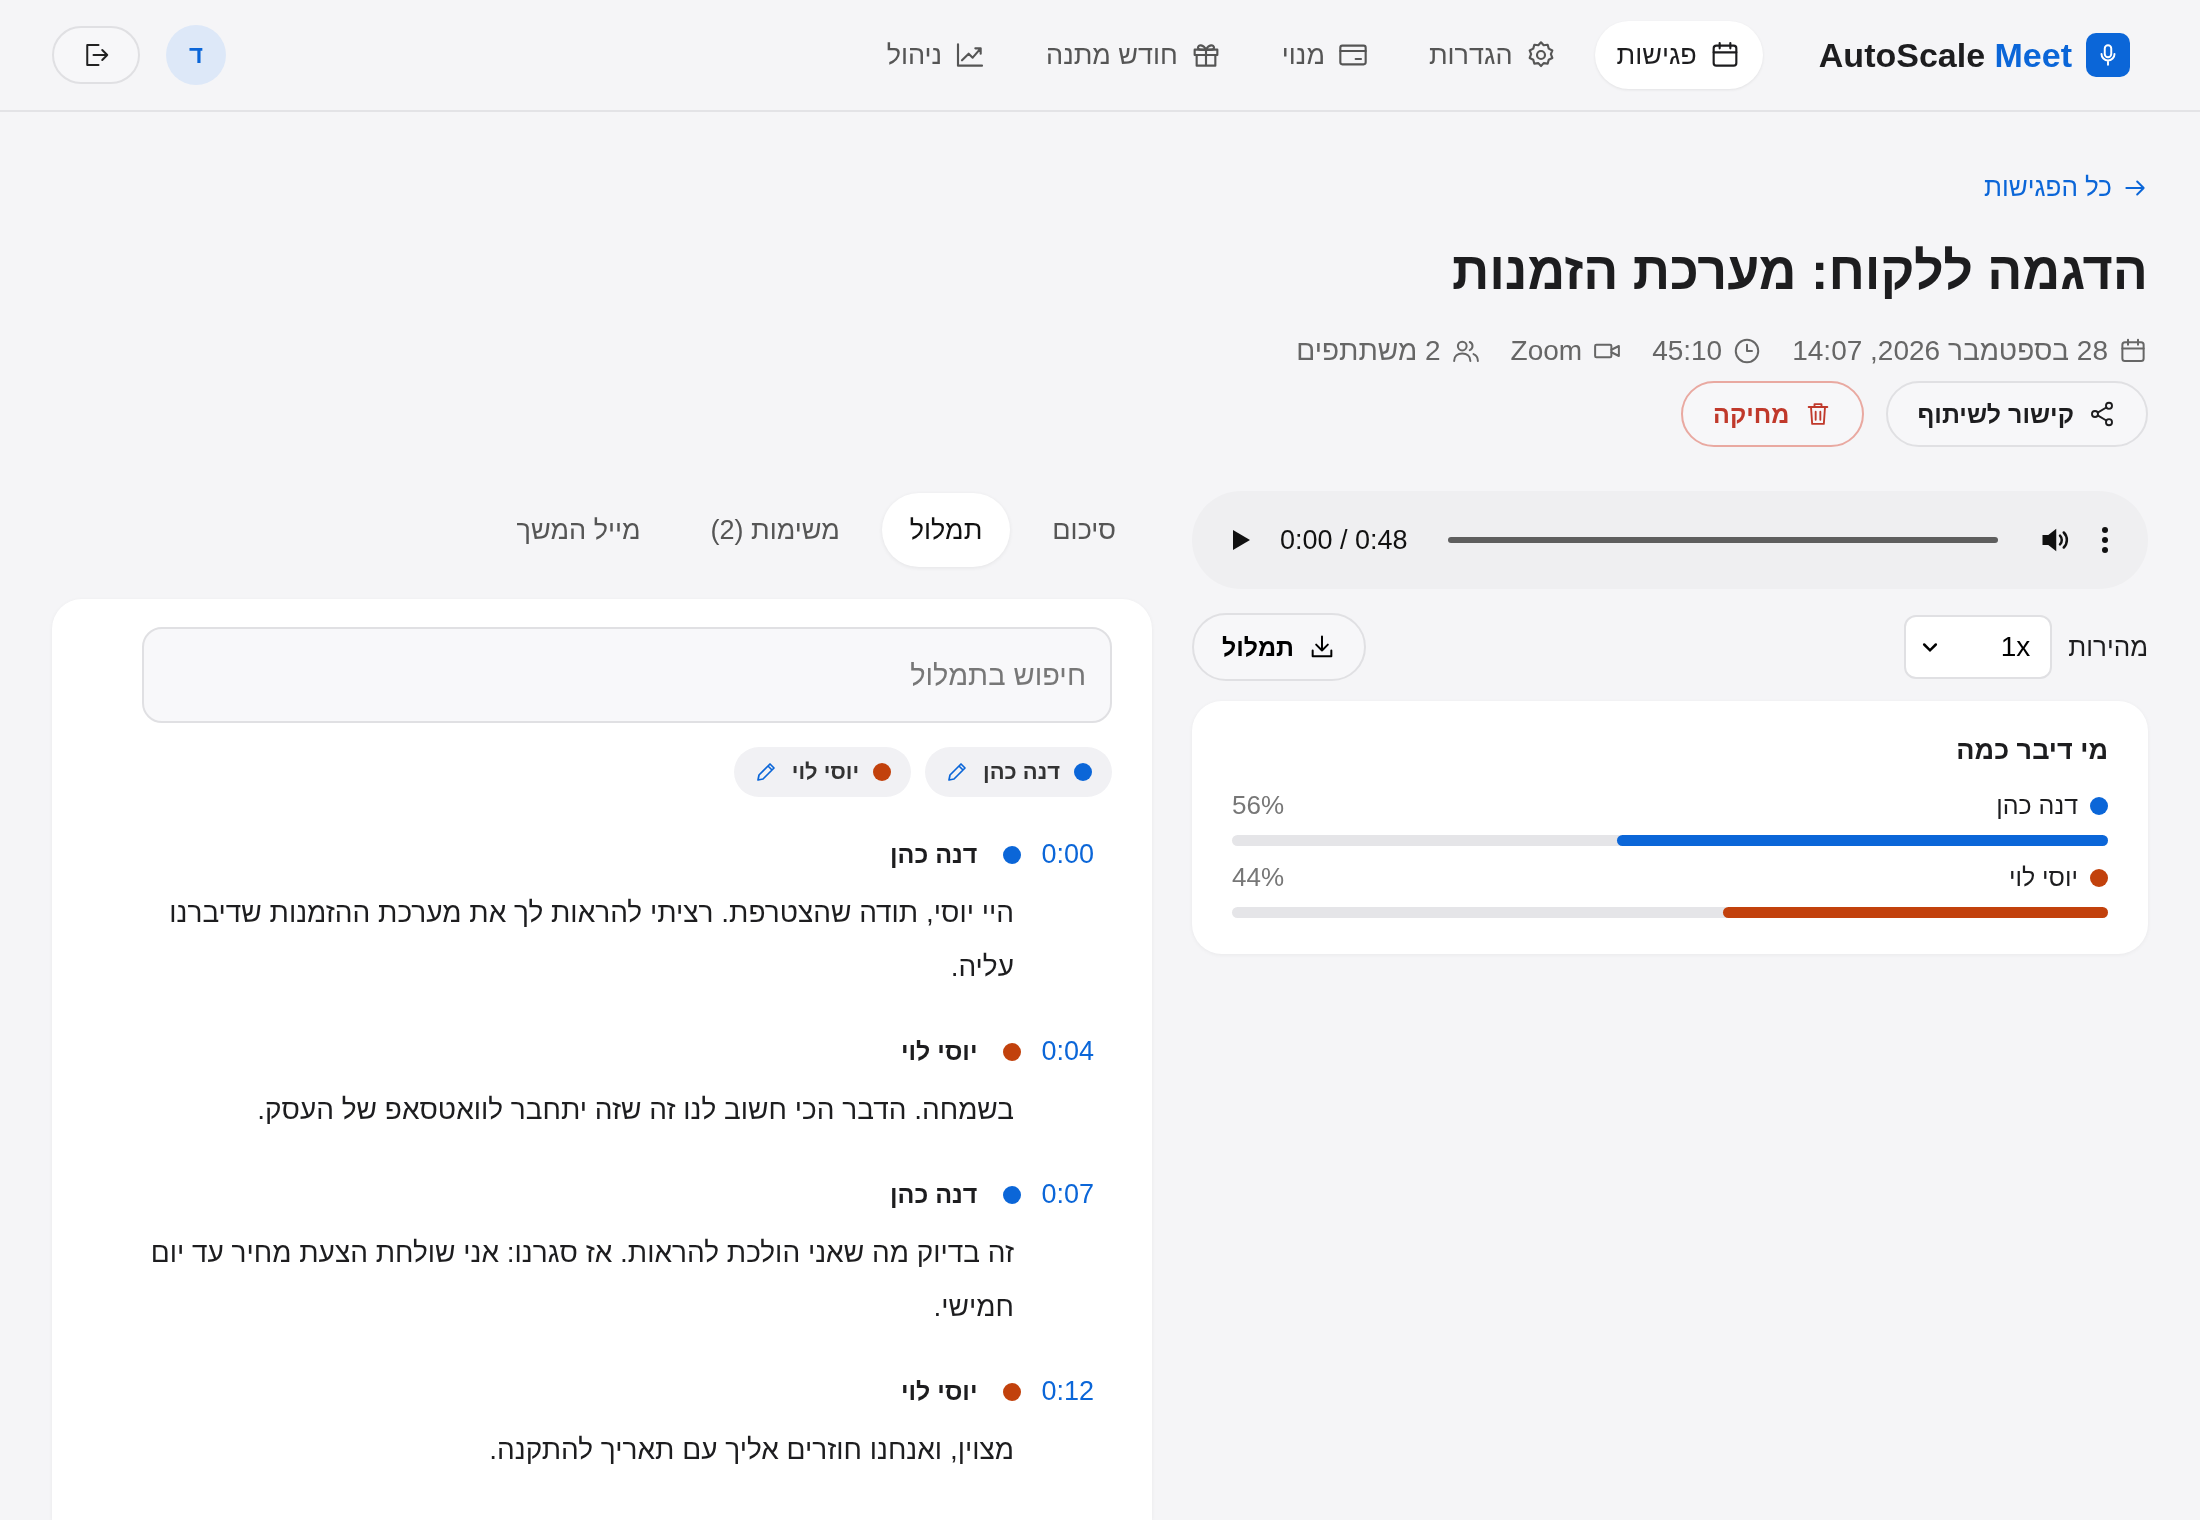 The height and width of the screenshot is (1520, 2200). I want to click on timestamp-link: 0:12, so click(1067, 1391).